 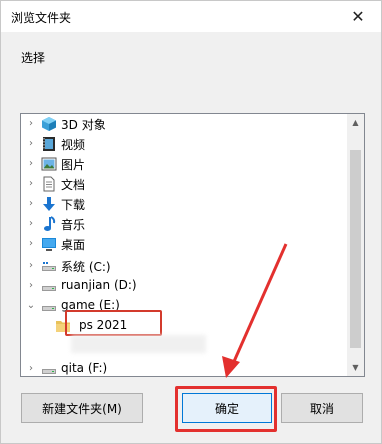 What do you see at coordinates (355, 367) in the screenshot?
I see `scroll-down-icon: ▼` at bounding box center [355, 367].